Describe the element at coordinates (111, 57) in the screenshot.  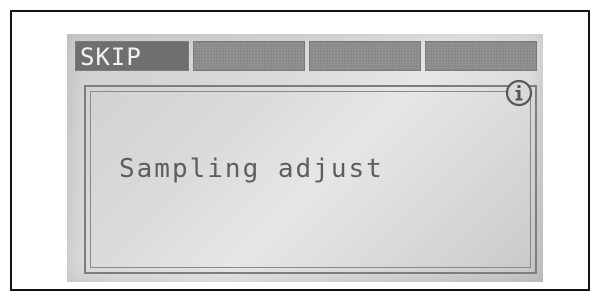
I see `softkey-skip-label: SKIP` at that location.